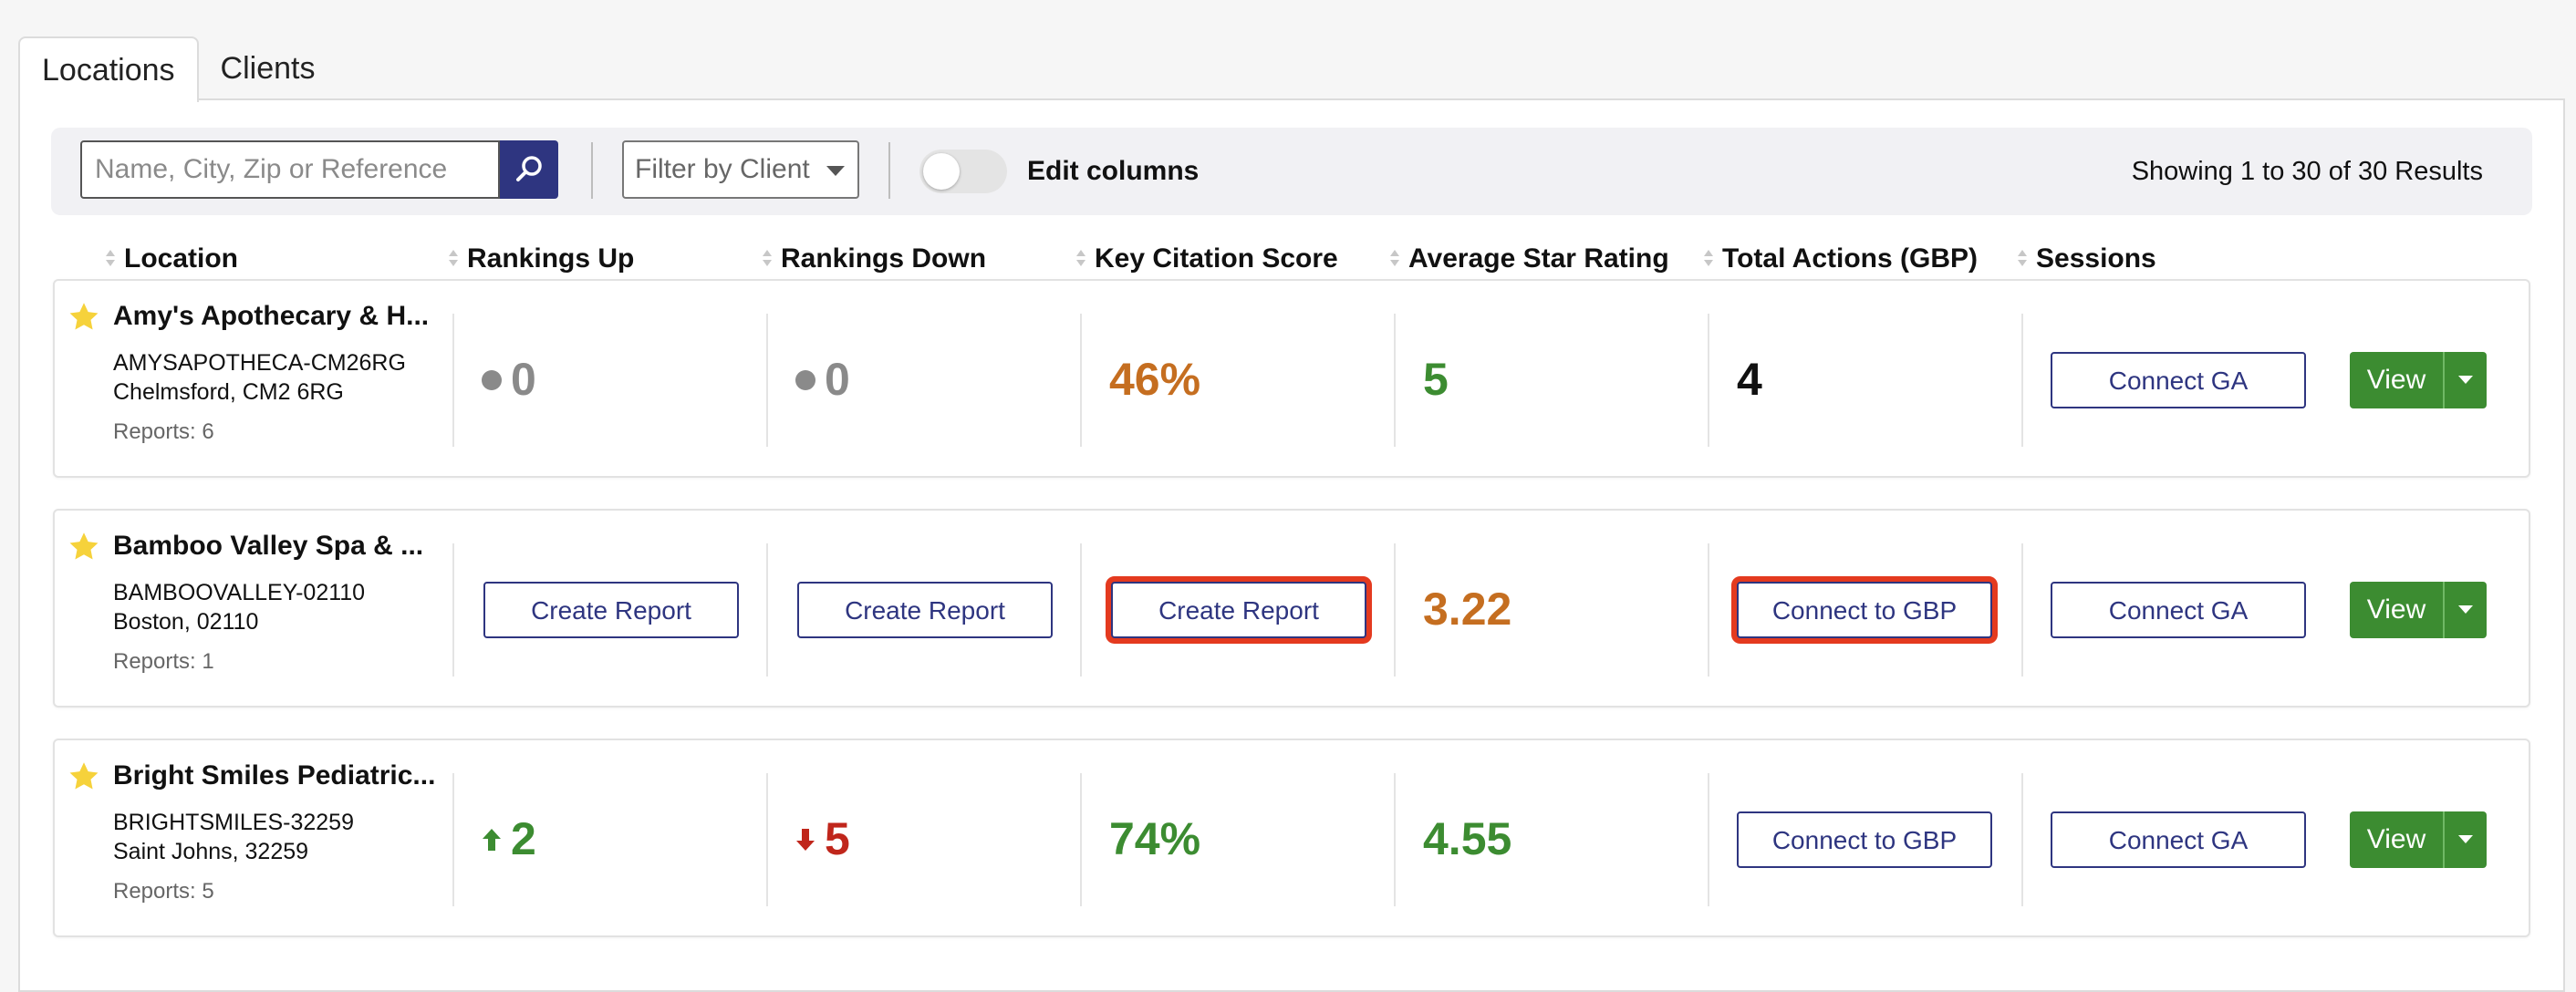  I want to click on location-city: Saint Johns, 32259, so click(211, 851).